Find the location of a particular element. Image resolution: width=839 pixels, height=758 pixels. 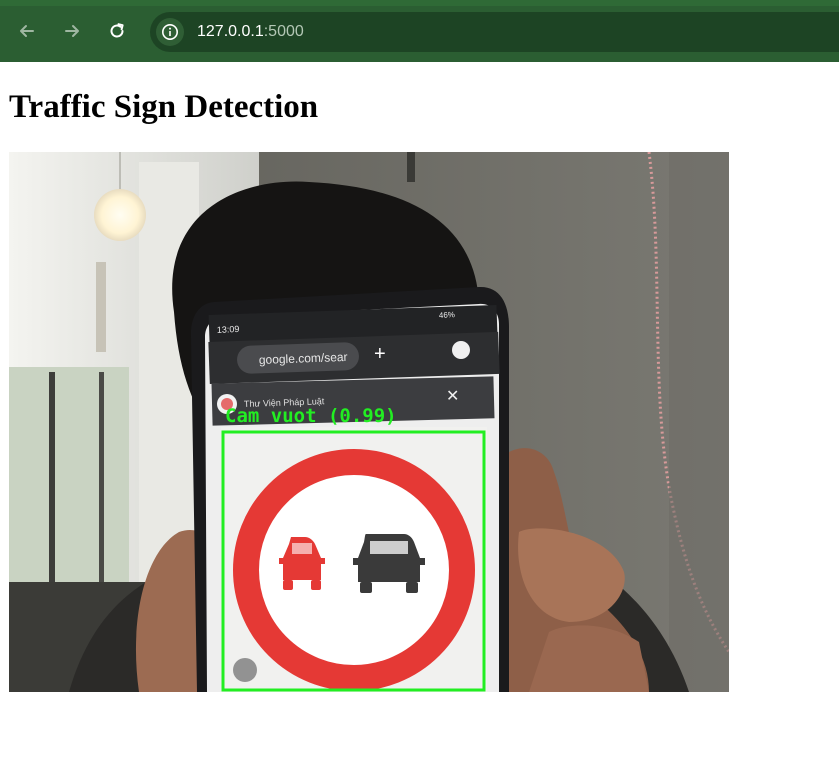

address-bar: 127.0.0.1:5000 is located at coordinates (494, 32).